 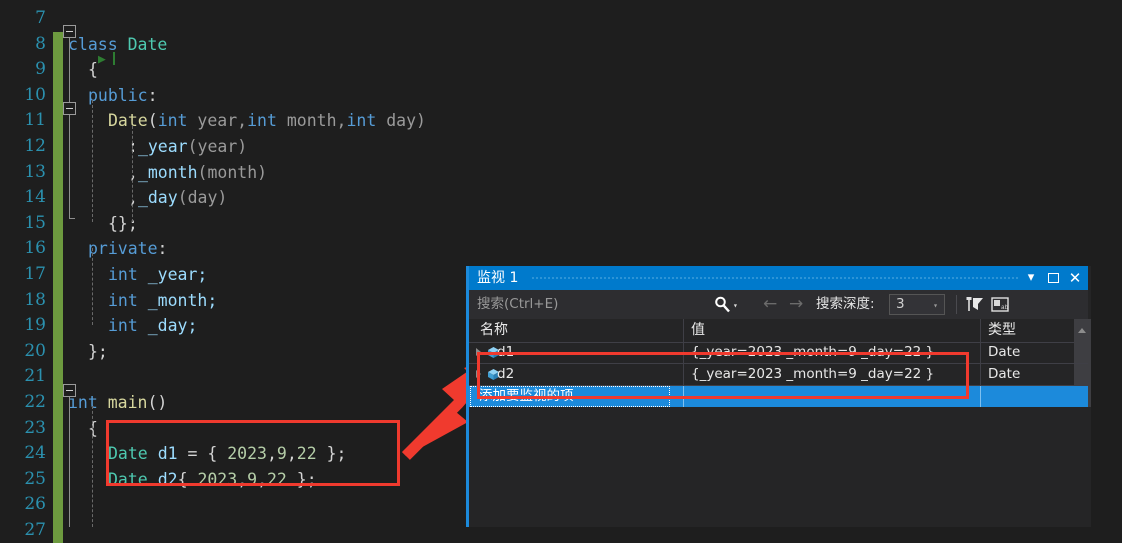 I want to click on watch-title-label: 监视 1, so click(x=498, y=278).